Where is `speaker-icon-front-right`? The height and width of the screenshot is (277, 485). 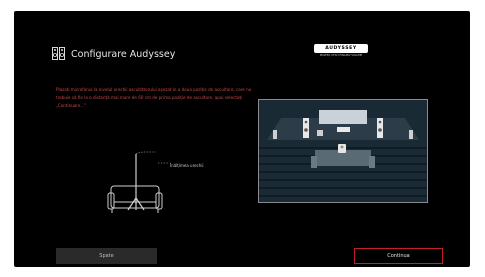 speaker-icon-front-right is located at coordinates (380, 128).